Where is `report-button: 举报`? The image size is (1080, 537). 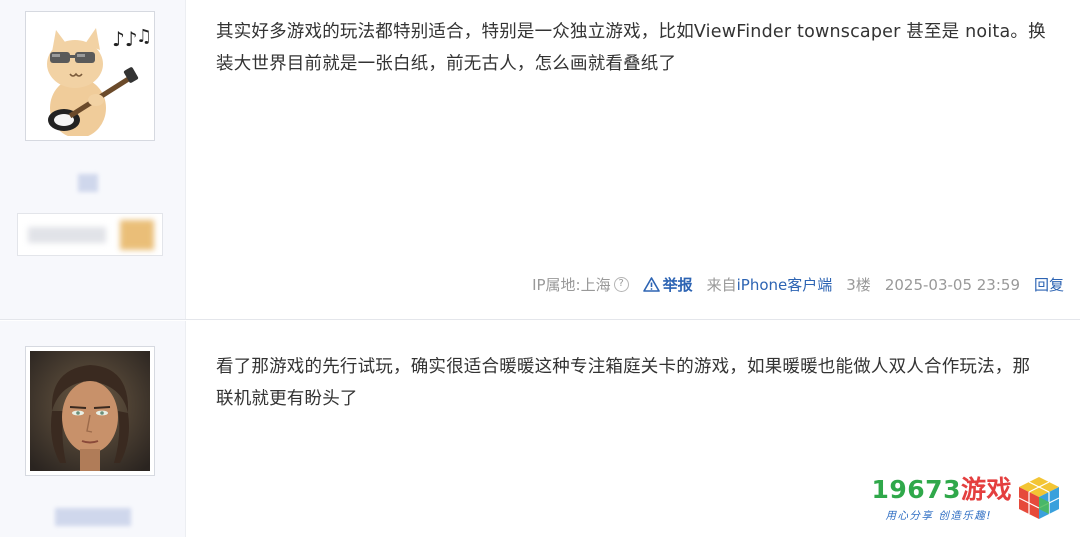
report-button: 举报 is located at coordinates (667, 284).